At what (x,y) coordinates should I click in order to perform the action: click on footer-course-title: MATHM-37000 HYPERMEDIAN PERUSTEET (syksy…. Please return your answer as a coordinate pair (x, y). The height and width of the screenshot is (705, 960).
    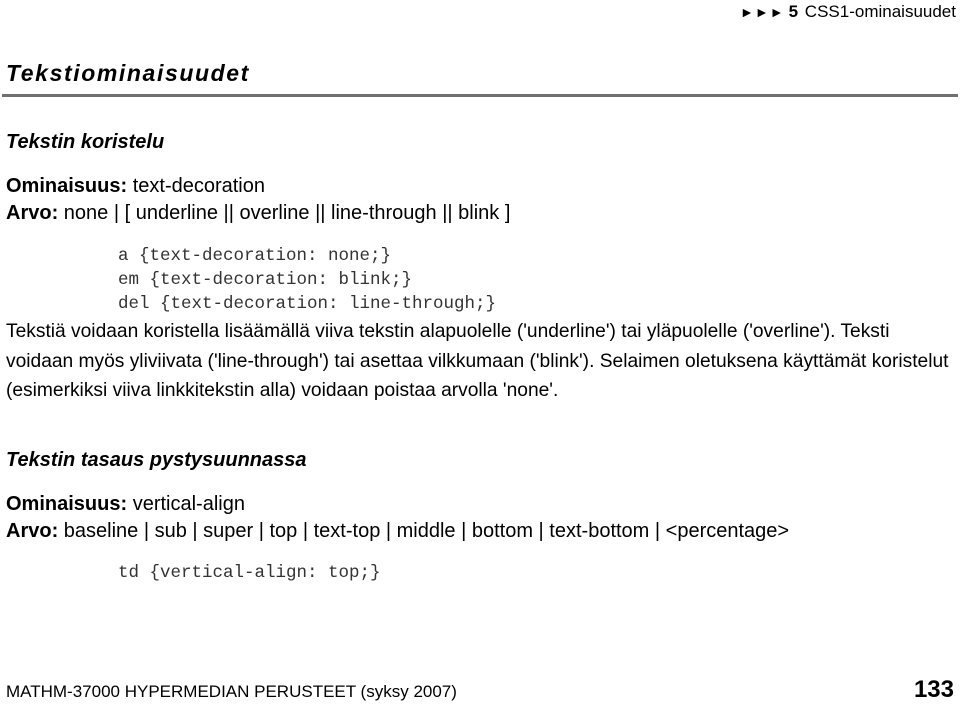
    Looking at the image, I should click on (231, 691).